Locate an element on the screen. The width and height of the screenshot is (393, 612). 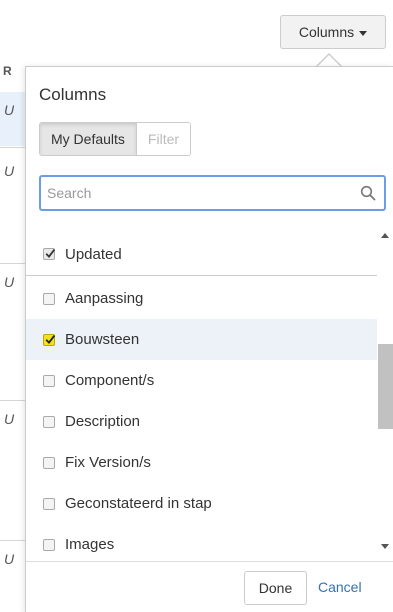
search-icon is located at coordinates (368, 193).